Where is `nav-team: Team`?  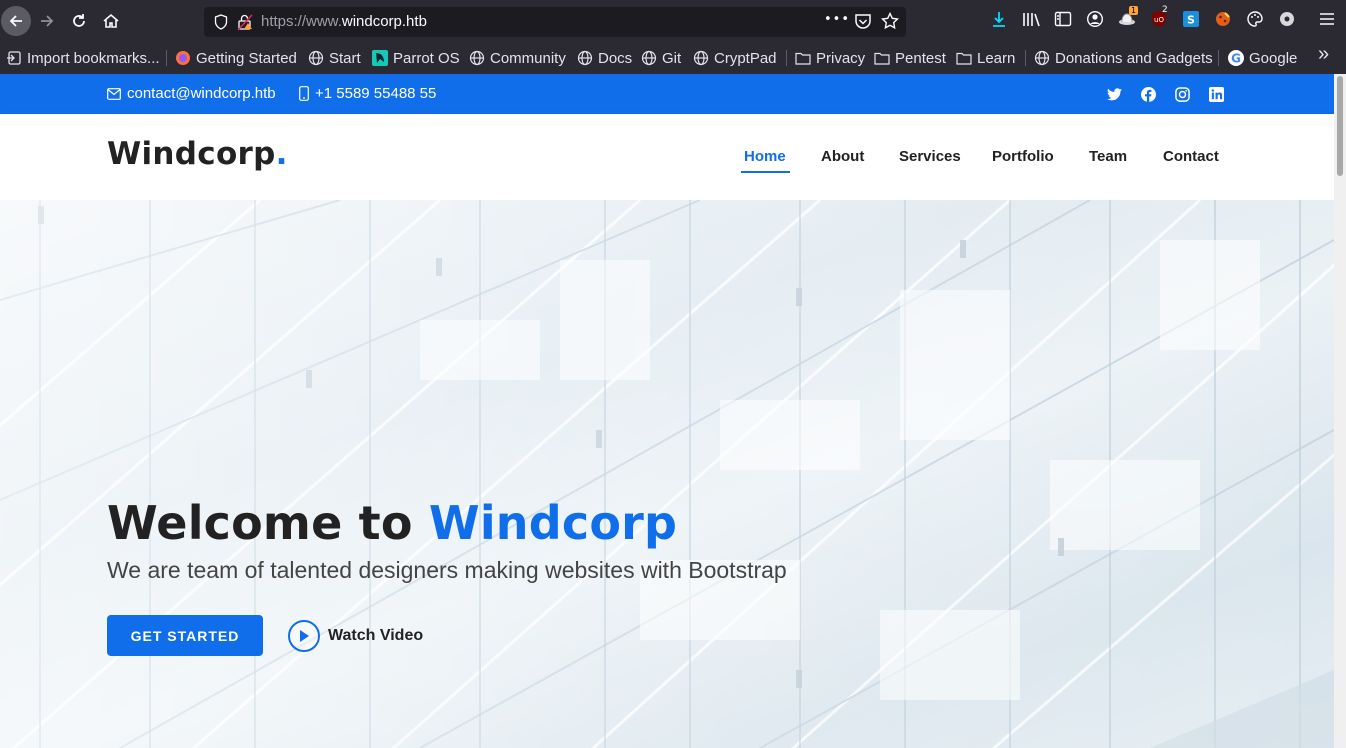 nav-team: Team is located at coordinates (1108, 156).